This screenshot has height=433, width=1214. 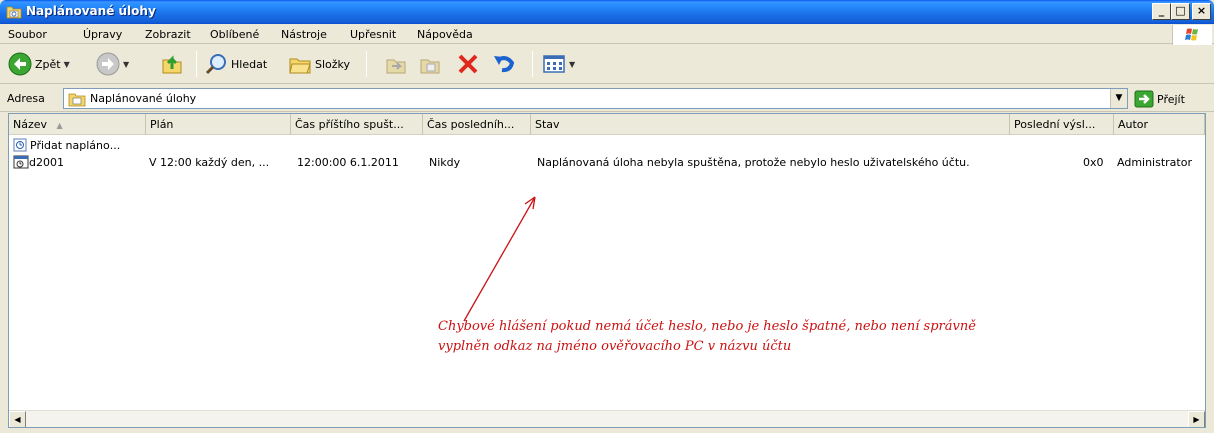 I want to click on scroll-left-icon: ◀, so click(x=17, y=419).